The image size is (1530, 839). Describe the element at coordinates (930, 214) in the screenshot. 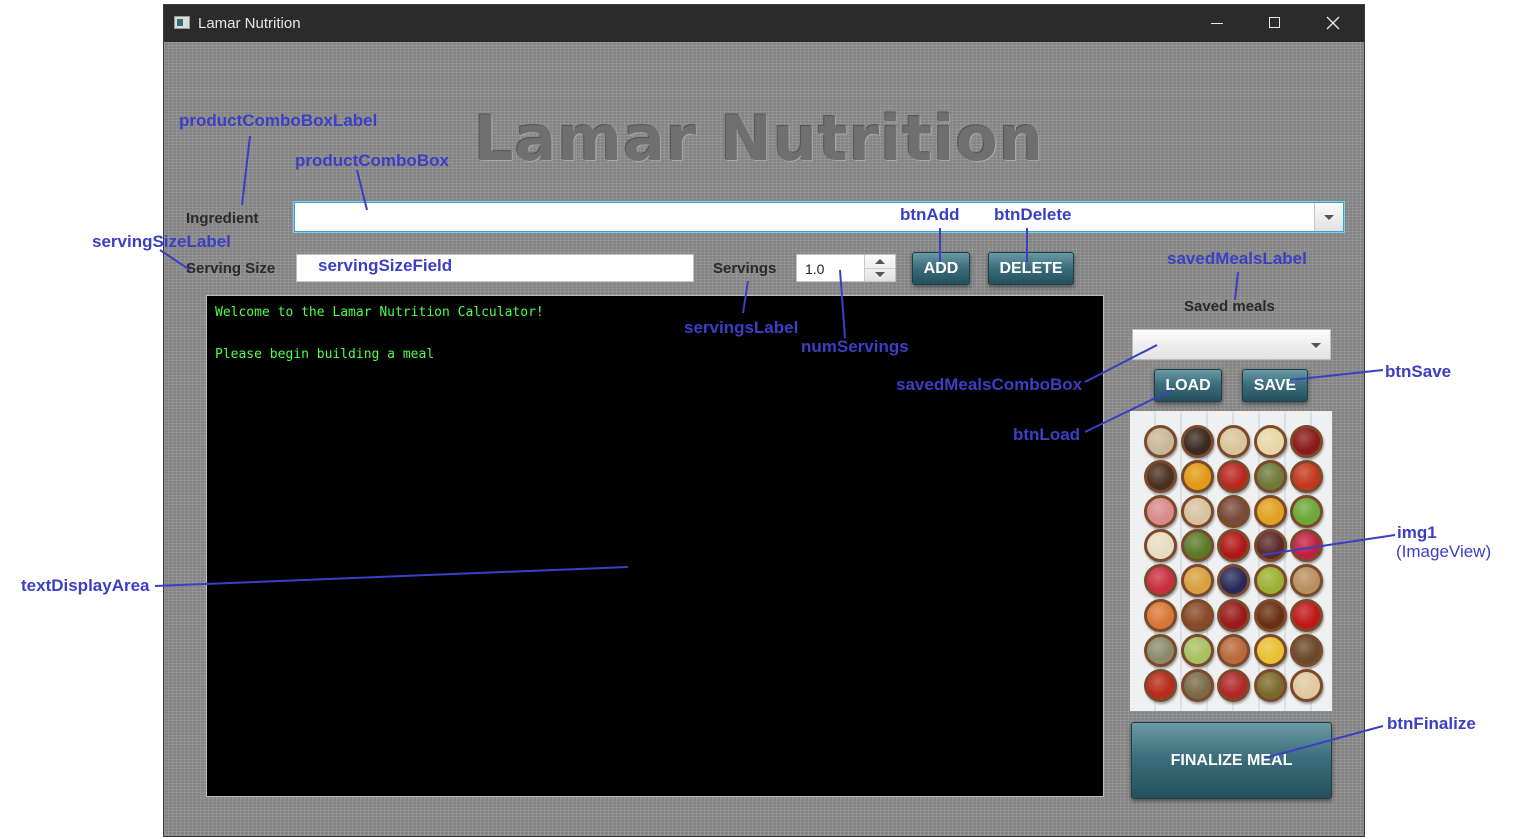

I see `annotation-btn-add: btnAdd` at that location.